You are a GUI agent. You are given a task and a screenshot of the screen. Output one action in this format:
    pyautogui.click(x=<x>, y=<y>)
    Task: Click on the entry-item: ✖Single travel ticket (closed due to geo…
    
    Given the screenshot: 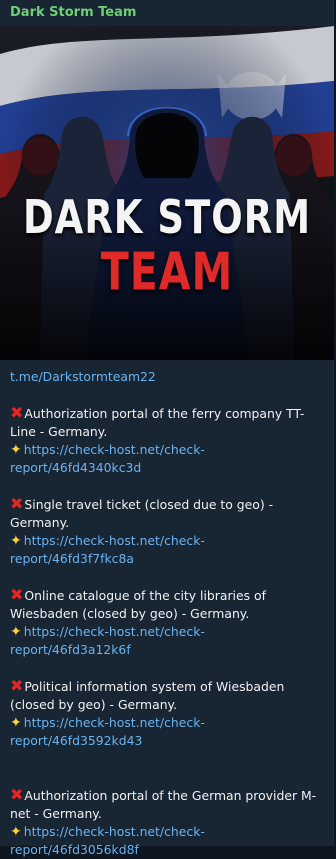 What is the action you would take?
    pyautogui.click(x=166, y=531)
    